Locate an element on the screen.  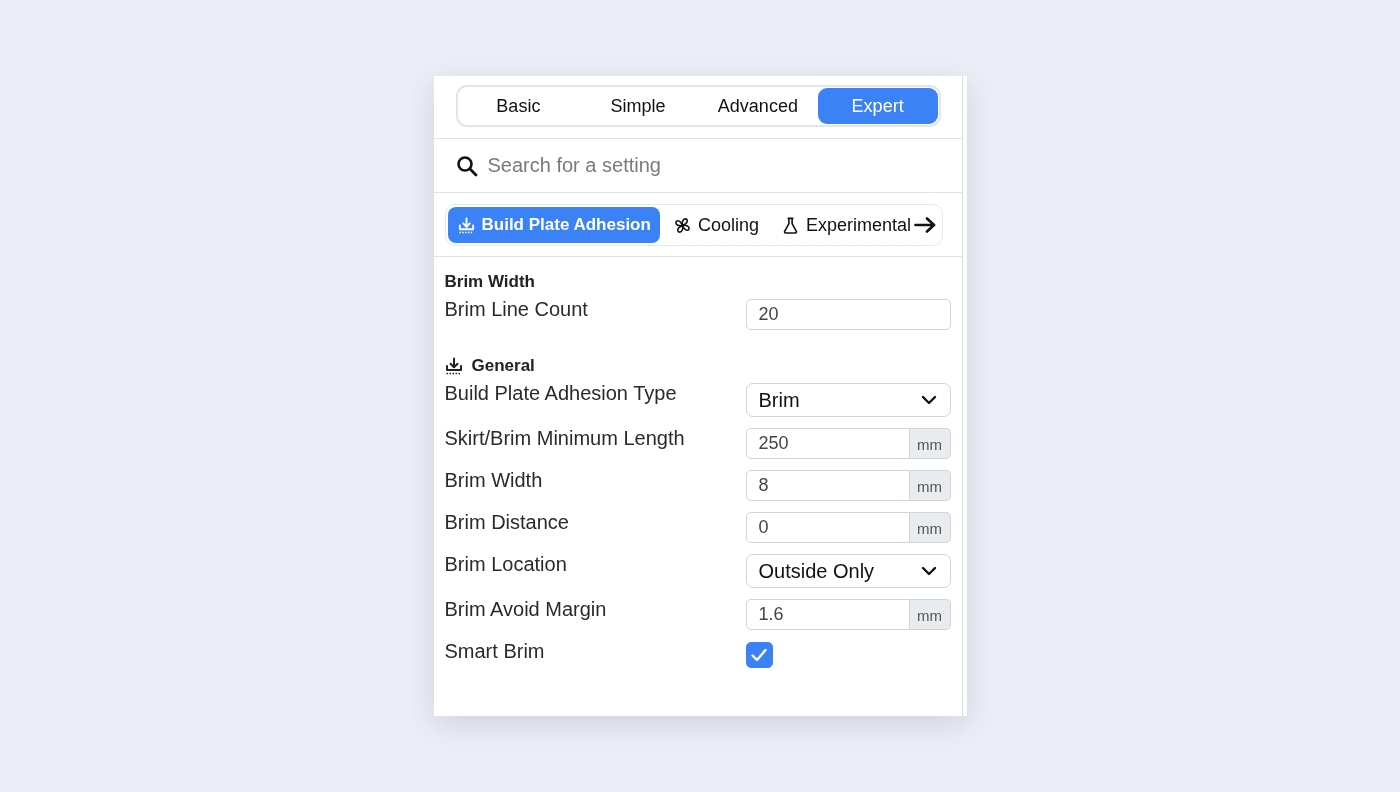
arrow-right-icon is located at coordinates (924, 225).